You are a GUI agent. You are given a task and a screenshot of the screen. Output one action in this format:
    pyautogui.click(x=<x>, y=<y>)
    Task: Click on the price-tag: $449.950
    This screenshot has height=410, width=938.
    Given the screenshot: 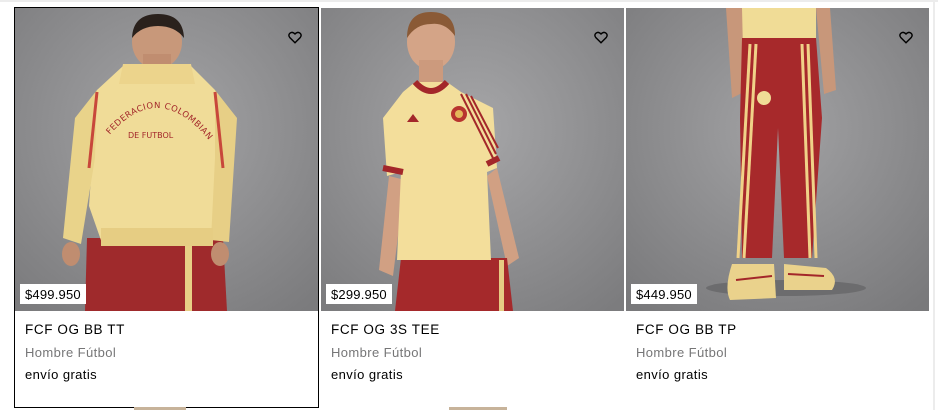 What is the action you would take?
    pyautogui.click(x=664, y=294)
    